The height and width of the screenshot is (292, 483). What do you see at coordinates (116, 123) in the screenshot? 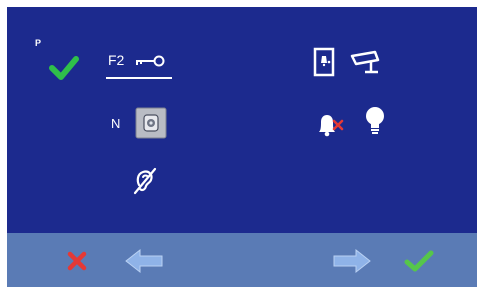
I see `profile-letter: N` at bounding box center [116, 123].